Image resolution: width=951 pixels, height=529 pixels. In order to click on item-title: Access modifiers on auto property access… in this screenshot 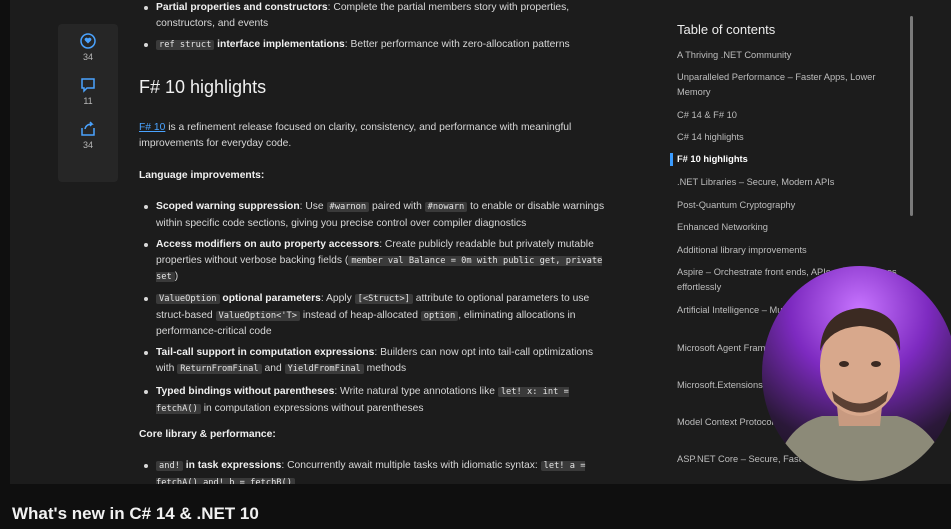, I will do `click(268, 244)`.